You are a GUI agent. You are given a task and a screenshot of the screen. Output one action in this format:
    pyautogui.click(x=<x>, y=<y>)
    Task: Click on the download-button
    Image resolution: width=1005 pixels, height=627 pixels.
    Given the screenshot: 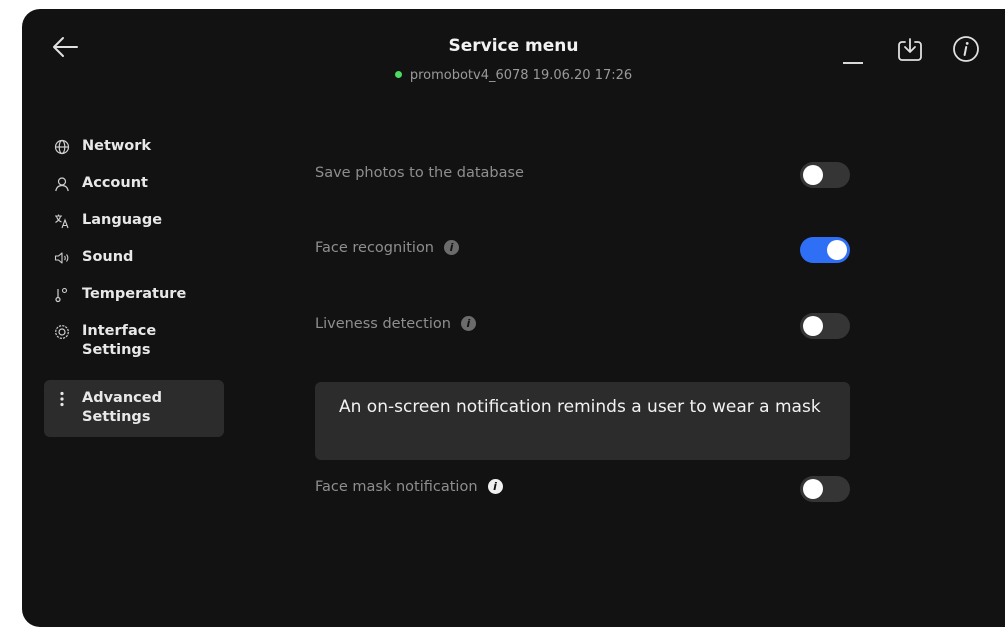 What is the action you would take?
    pyautogui.click(x=910, y=50)
    